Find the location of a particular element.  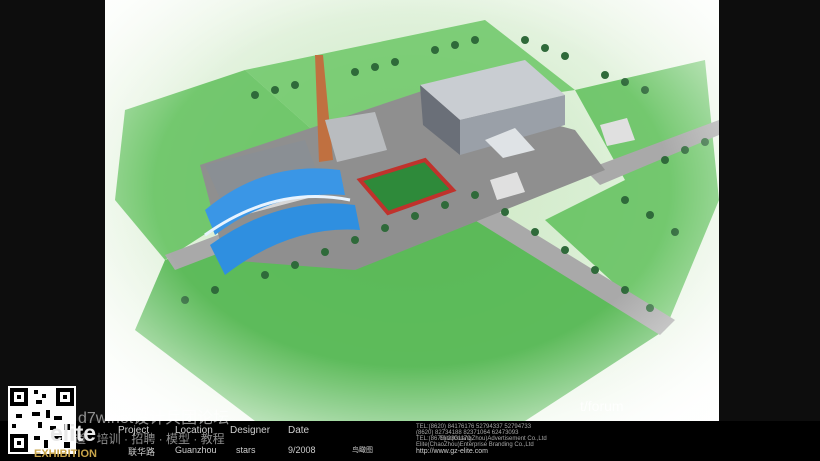

logo-subtitle: EXHIBITION is located at coordinates (65, 454).